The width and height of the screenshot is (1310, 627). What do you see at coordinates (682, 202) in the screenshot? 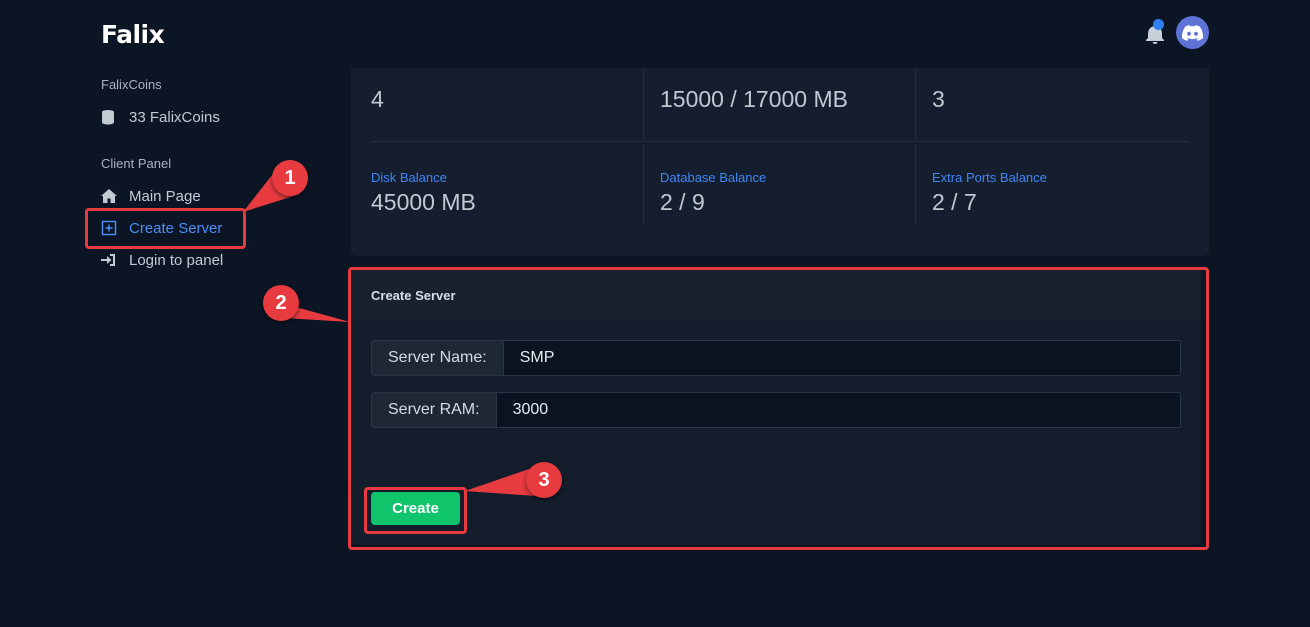
I see `stat-value: 2 / 9` at bounding box center [682, 202].